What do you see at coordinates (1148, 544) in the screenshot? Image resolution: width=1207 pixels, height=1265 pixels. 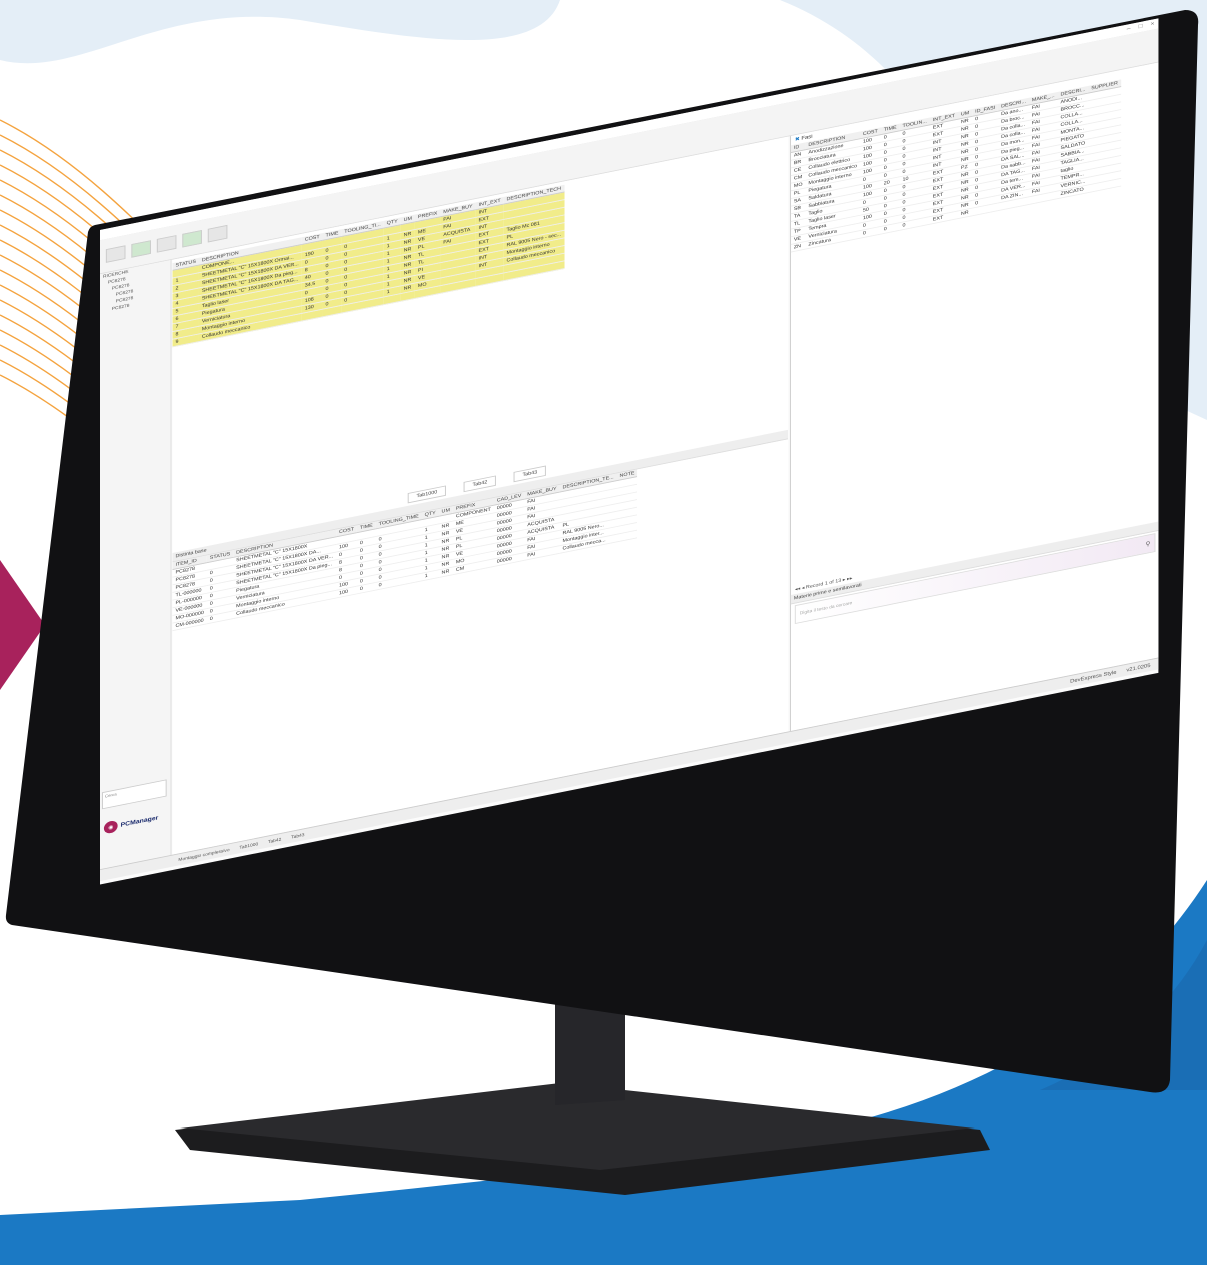 I see `search-icon: ⚲` at bounding box center [1148, 544].